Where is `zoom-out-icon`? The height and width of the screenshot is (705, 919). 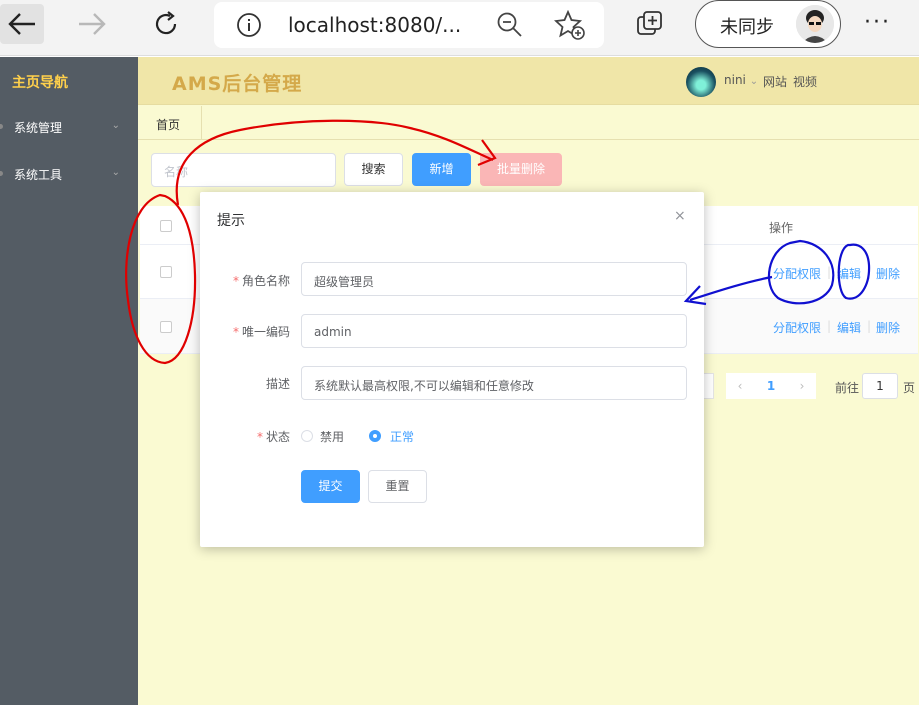 zoom-out-icon is located at coordinates (510, 25).